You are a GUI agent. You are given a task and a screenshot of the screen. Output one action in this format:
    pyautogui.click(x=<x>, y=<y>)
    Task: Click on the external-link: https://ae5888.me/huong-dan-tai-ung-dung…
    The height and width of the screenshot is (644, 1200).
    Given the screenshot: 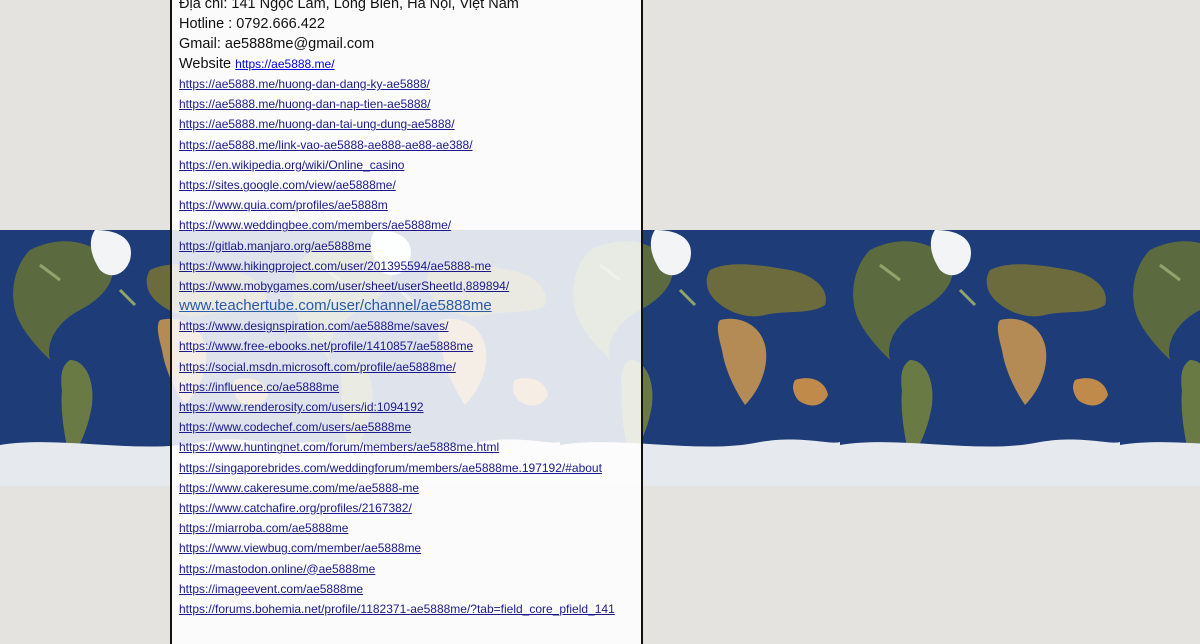 What is the action you would take?
    pyautogui.click(x=317, y=124)
    